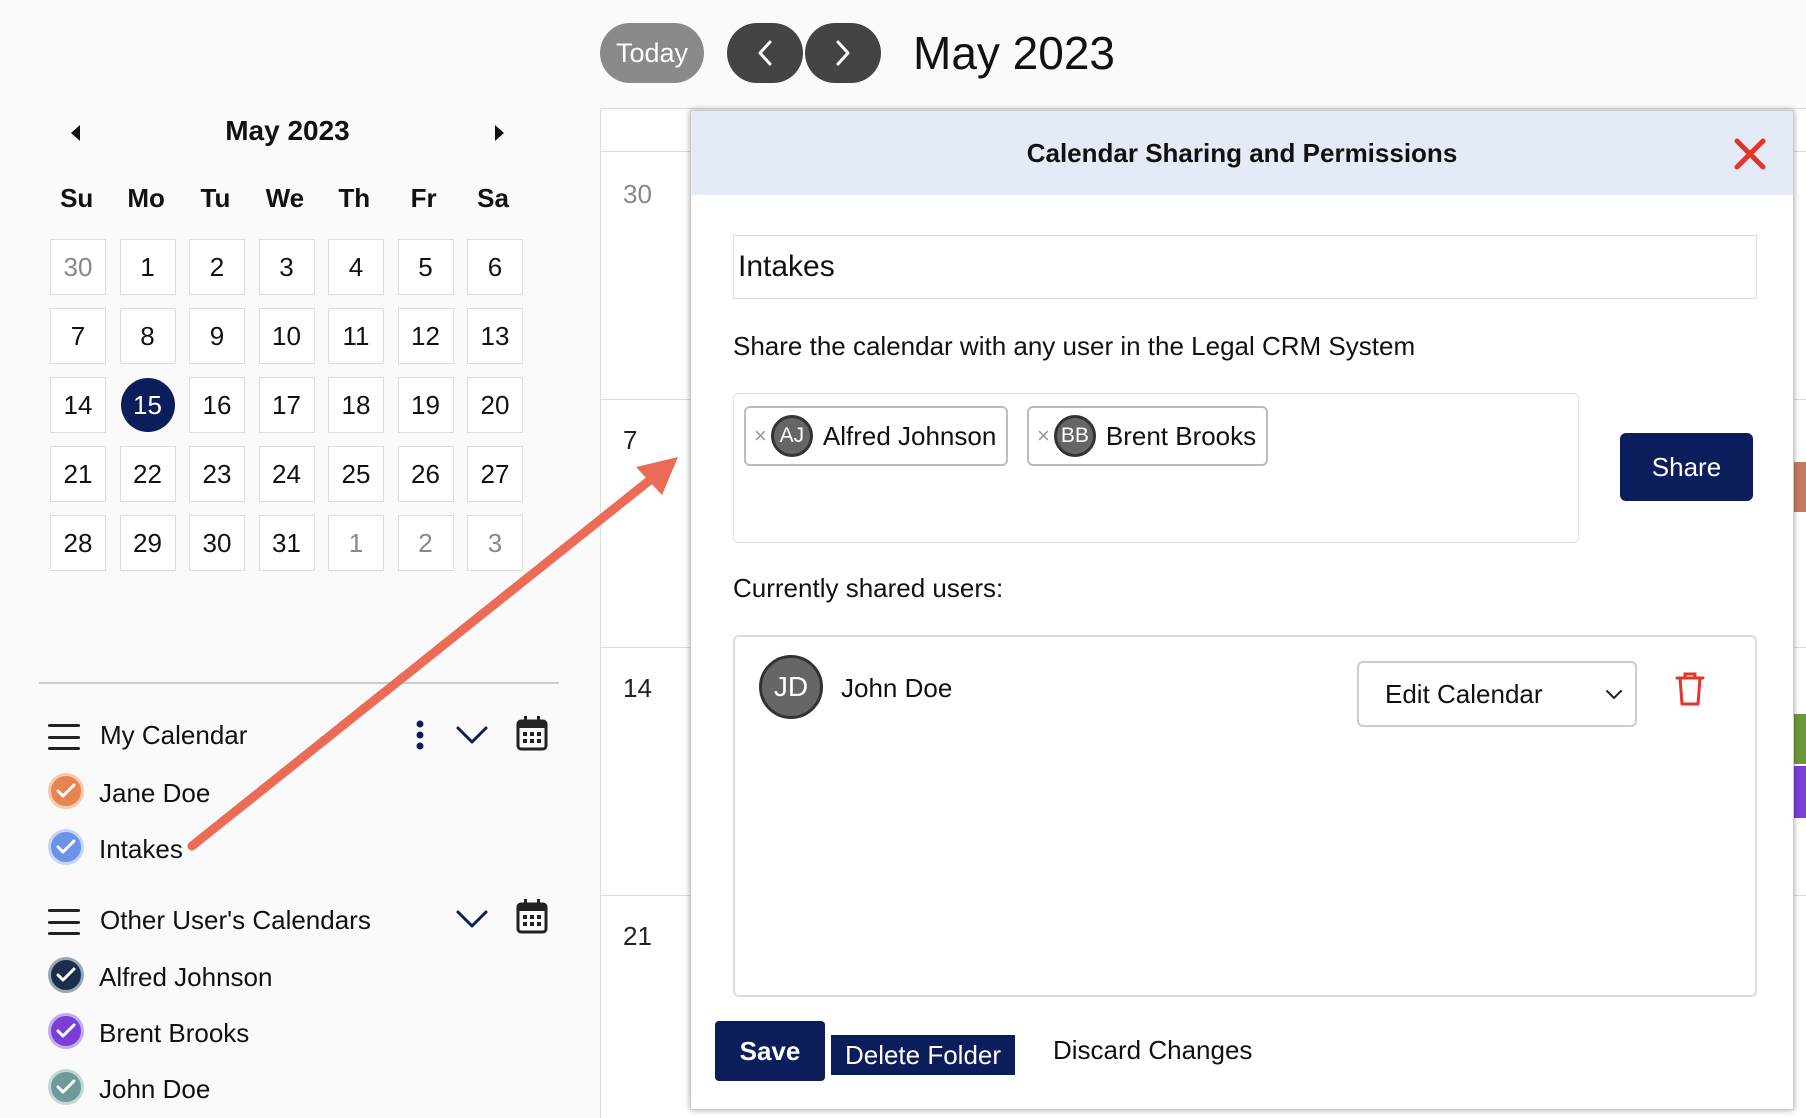 The image size is (1806, 1118). I want to click on mini-calendar-day: 28, so click(78, 543).